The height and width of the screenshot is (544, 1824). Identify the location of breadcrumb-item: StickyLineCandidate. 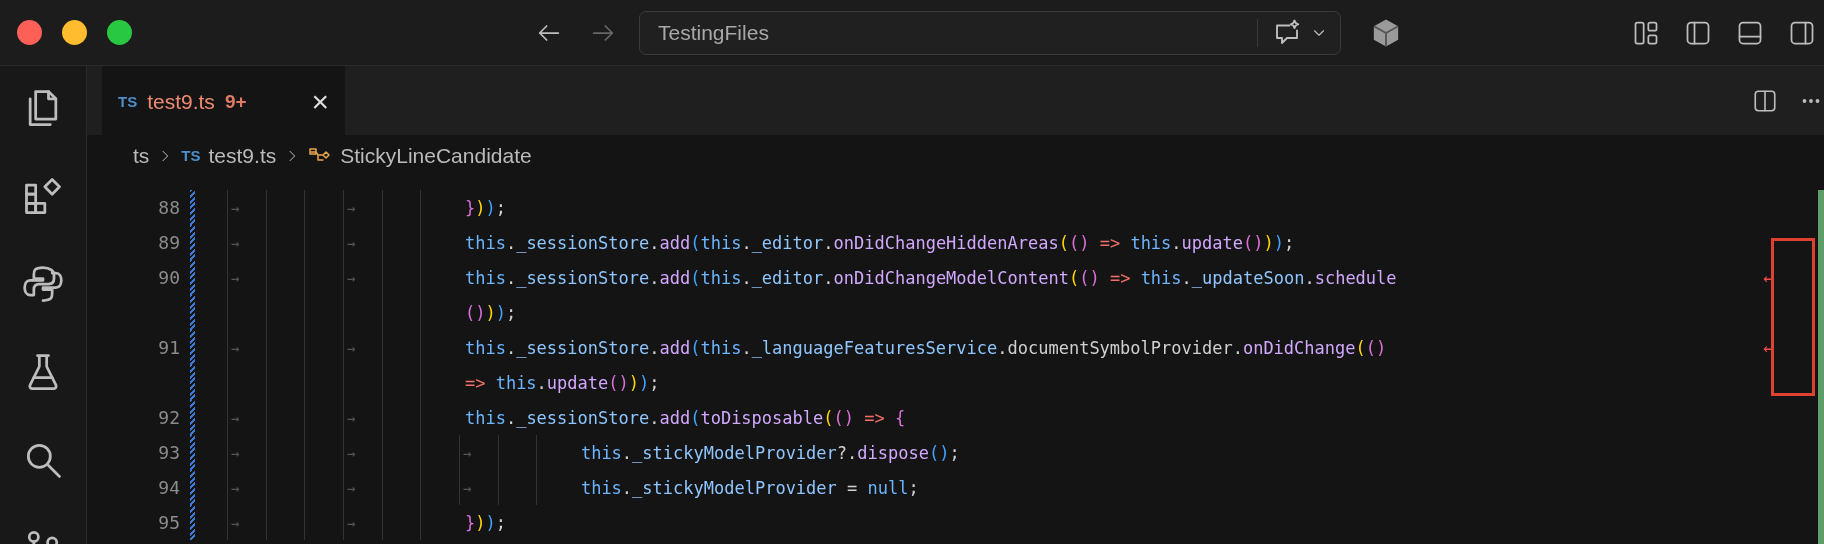
(420, 155).